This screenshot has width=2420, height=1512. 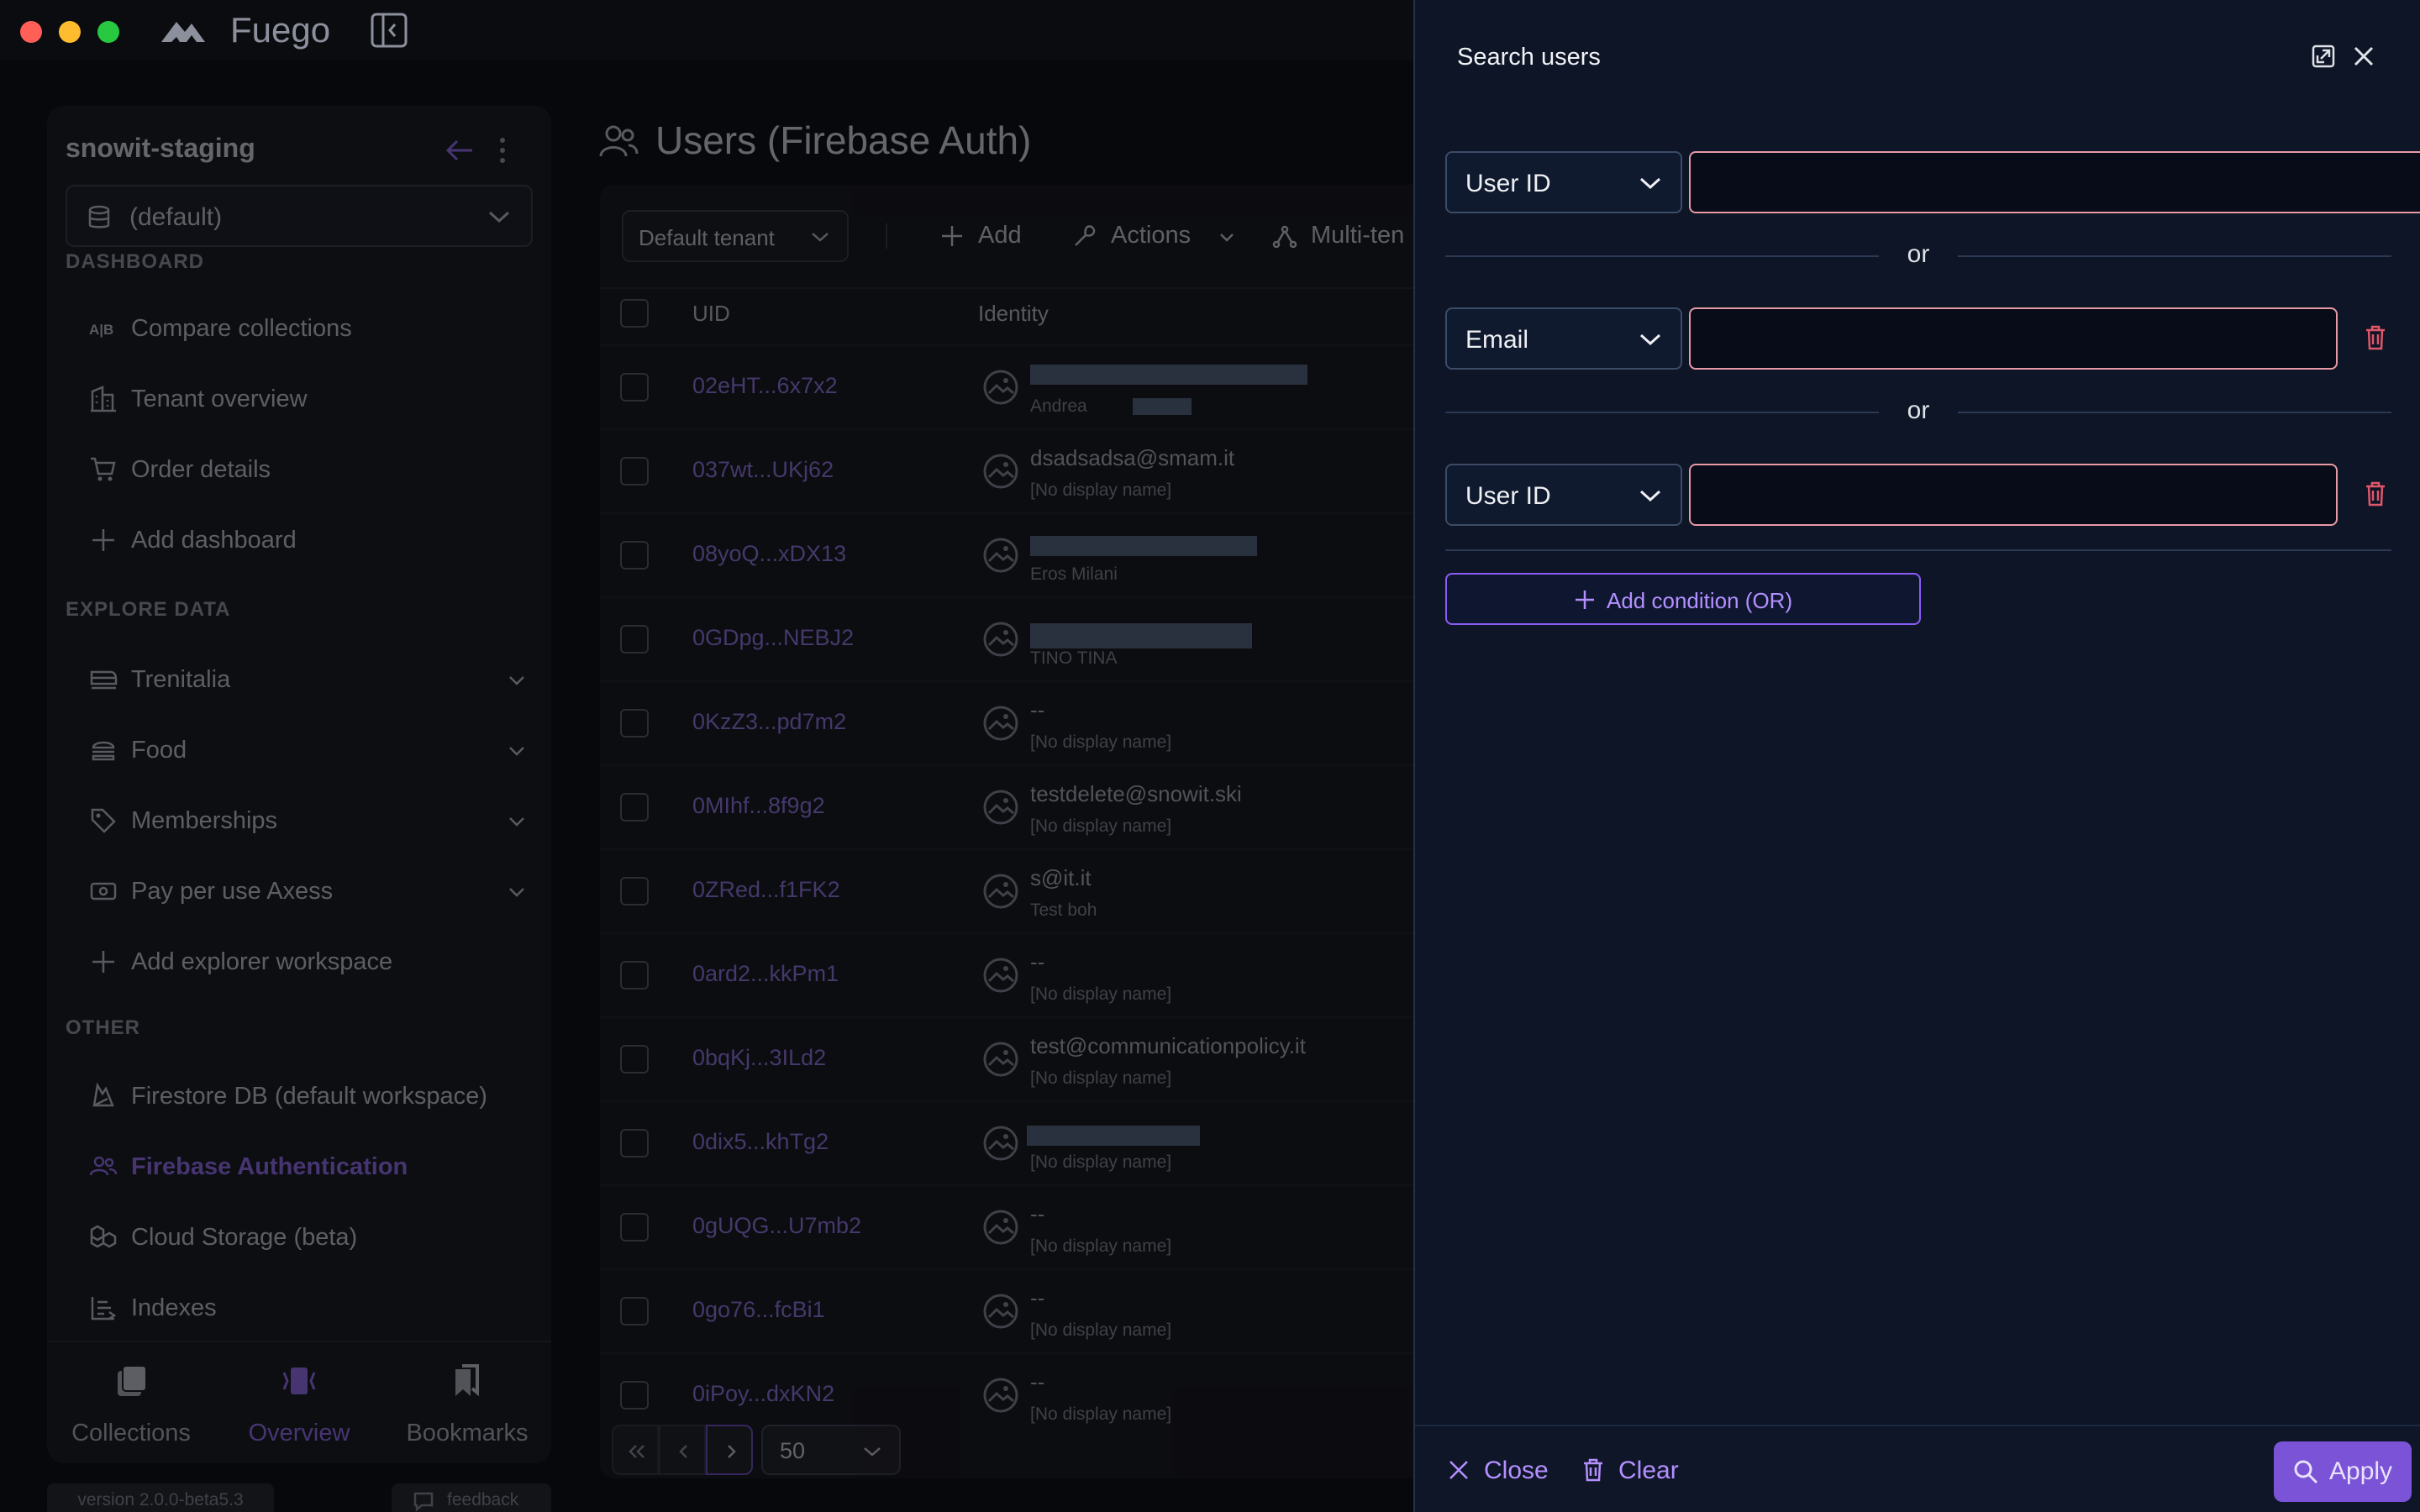 What do you see at coordinates (307, 1097) in the screenshot?
I see `nav-firestore-db: Firestore DB (default workspace)` at bounding box center [307, 1097].